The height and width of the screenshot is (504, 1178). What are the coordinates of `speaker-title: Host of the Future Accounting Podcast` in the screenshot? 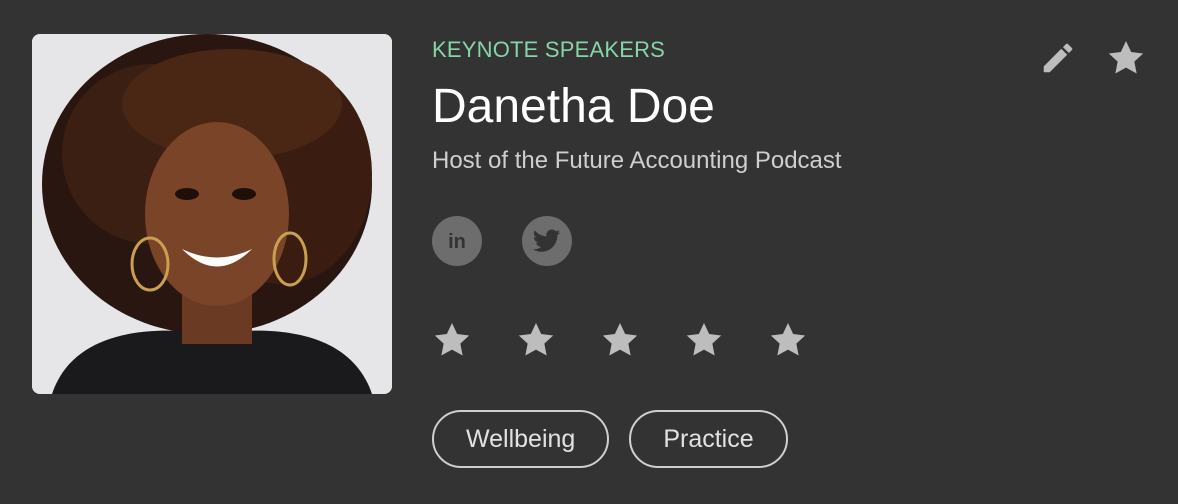 It's located at (637, 160).